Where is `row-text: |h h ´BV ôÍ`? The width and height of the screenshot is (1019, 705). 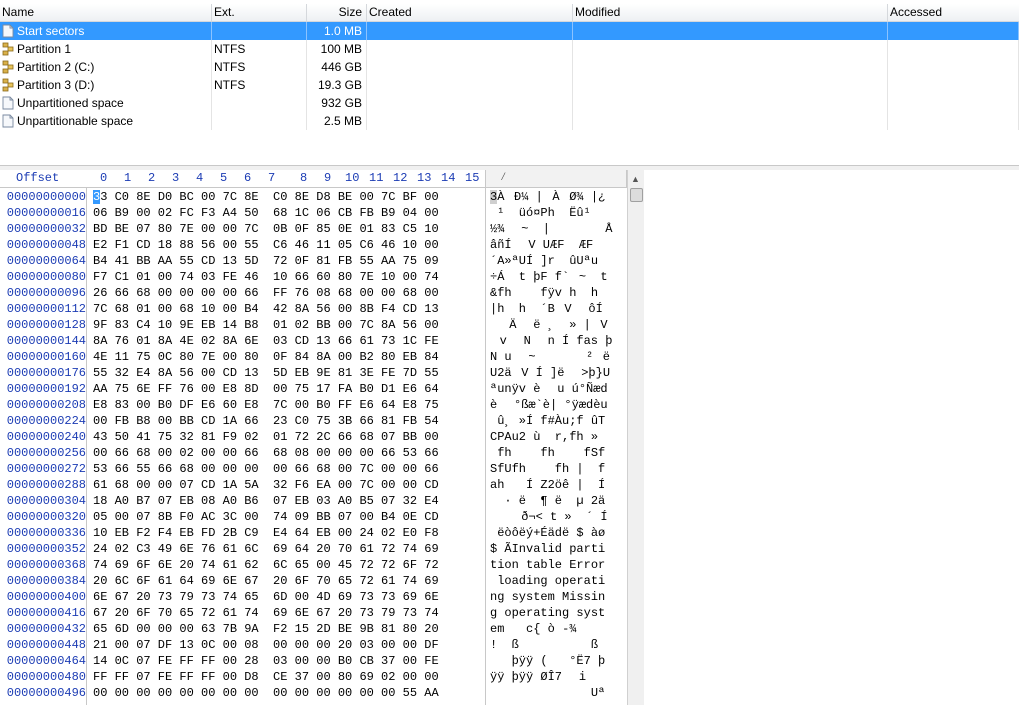 row-text: |h h ´BV ôÍ is located at coordinates (557, 309).